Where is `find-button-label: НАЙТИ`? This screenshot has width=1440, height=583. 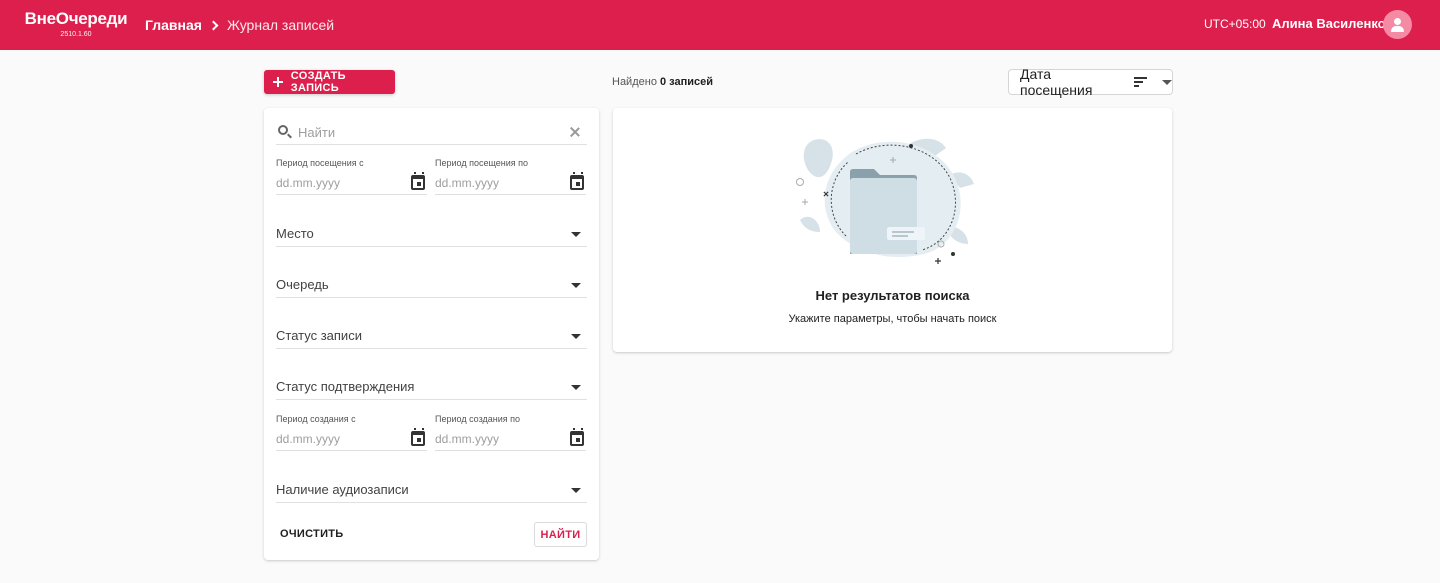 find-button-label: НАЙТИ is located at coordinates (560, 534).